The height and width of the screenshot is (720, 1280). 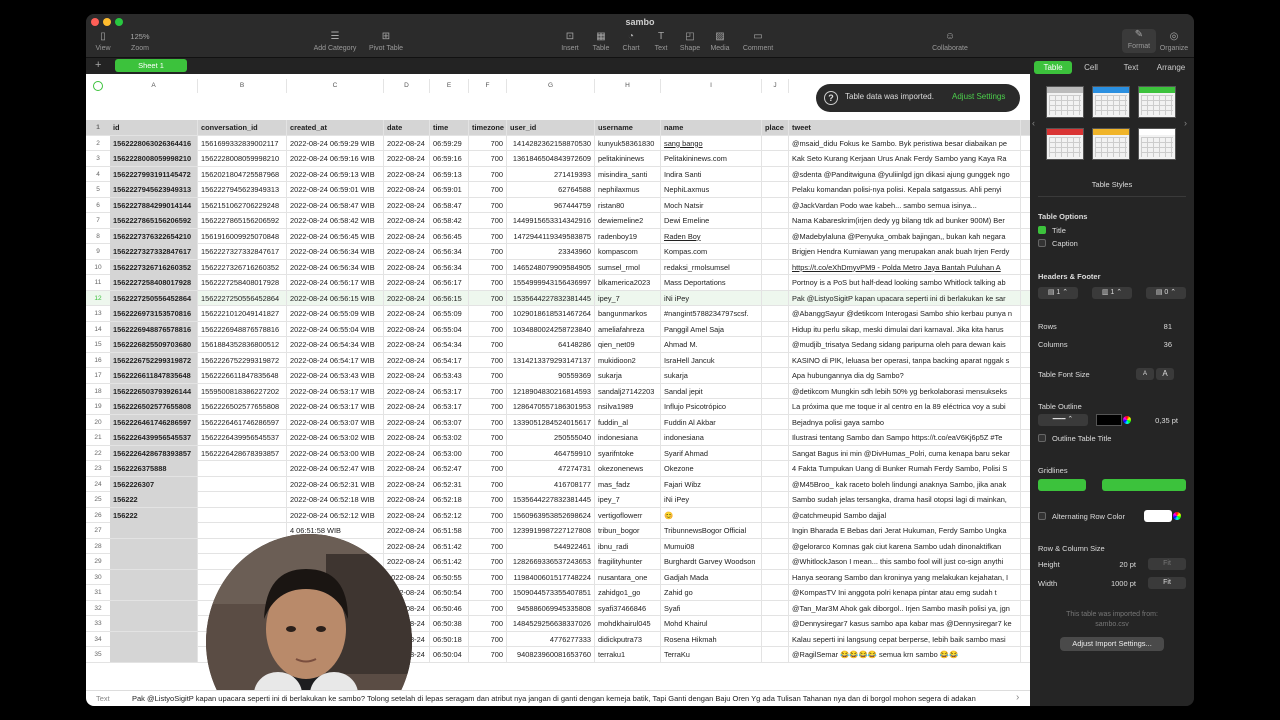 What do you see at coordinates (242, 406) in the screenshot?
I see `table-cell: 1562226502577655808` at bounding box center [242, 406].